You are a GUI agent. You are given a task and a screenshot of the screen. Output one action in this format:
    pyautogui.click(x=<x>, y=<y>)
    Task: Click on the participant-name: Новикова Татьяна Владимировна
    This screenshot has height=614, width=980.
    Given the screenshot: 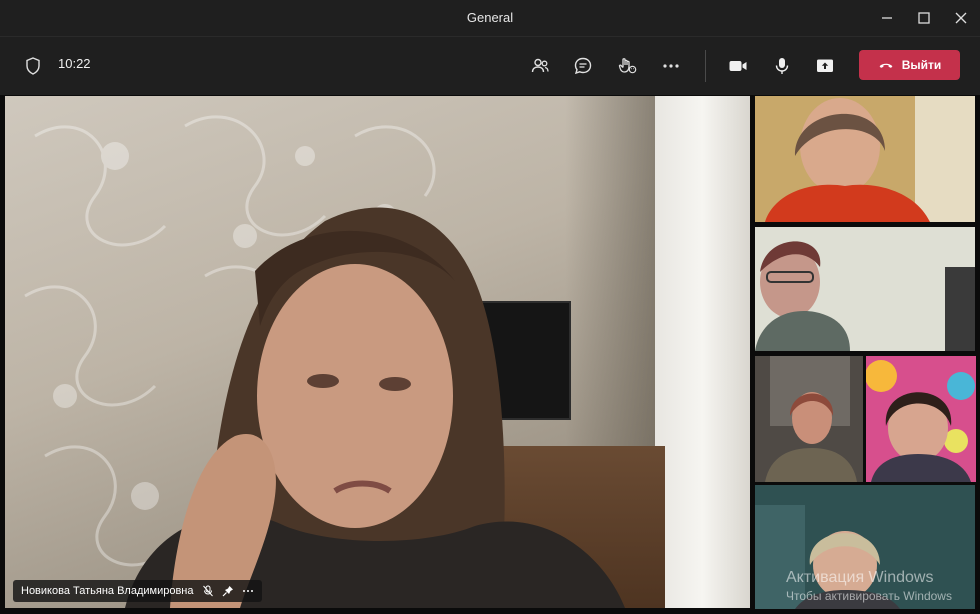 What is the action you would take?
    pyautogui.click(x=107, y=591)
    